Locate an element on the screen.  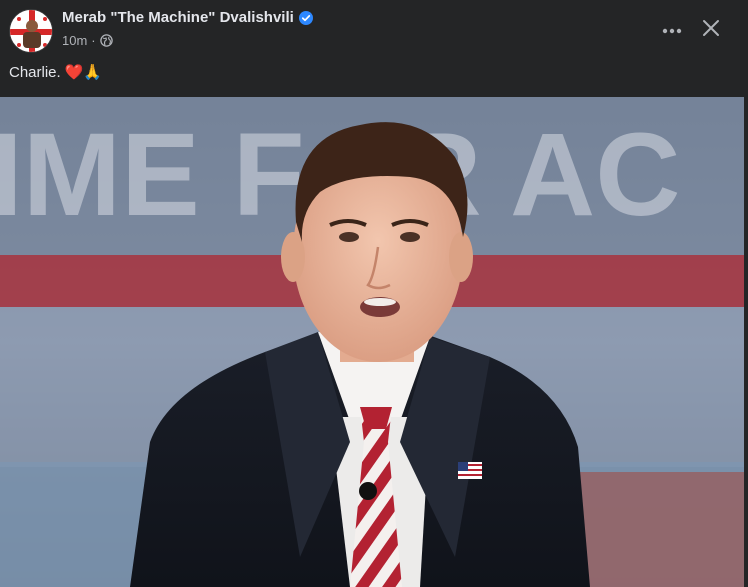
lapel-microphone is located at coordinates (368, 491).